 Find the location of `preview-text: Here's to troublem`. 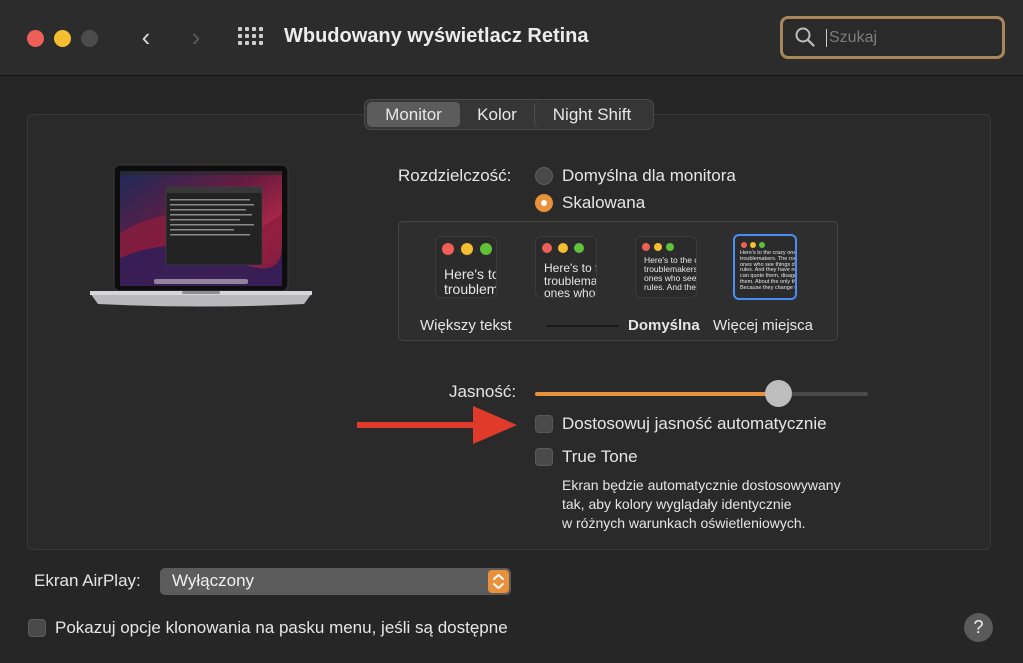

preview-text: Here's to troublem is located at coordinates (470, 281).